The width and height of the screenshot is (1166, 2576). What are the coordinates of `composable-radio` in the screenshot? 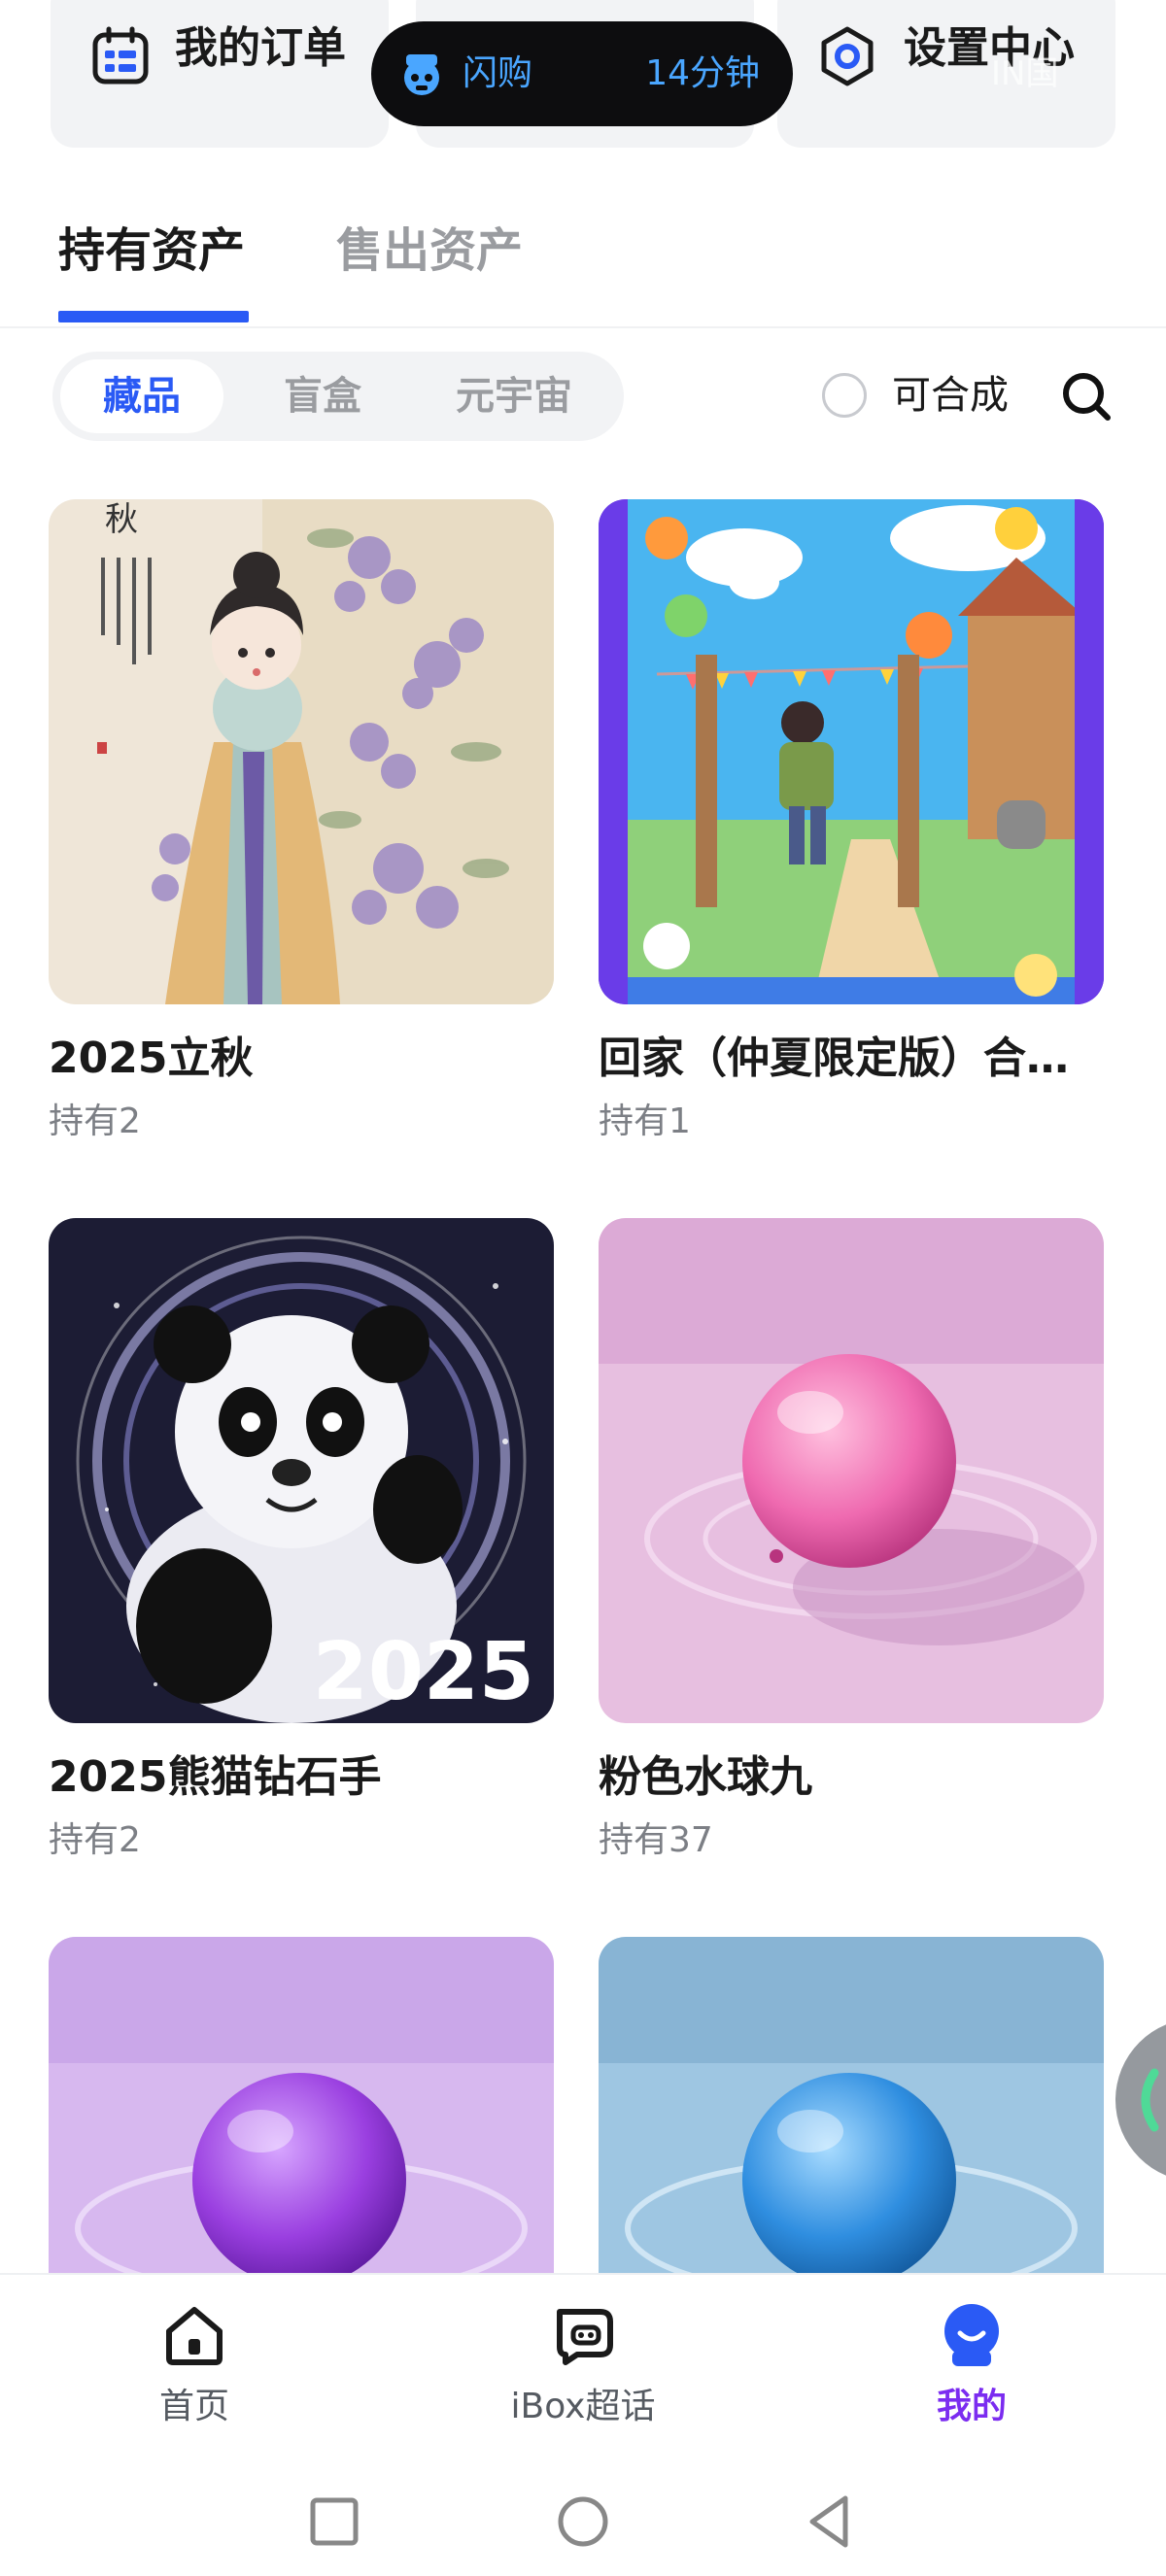 It's located at (844, 395).